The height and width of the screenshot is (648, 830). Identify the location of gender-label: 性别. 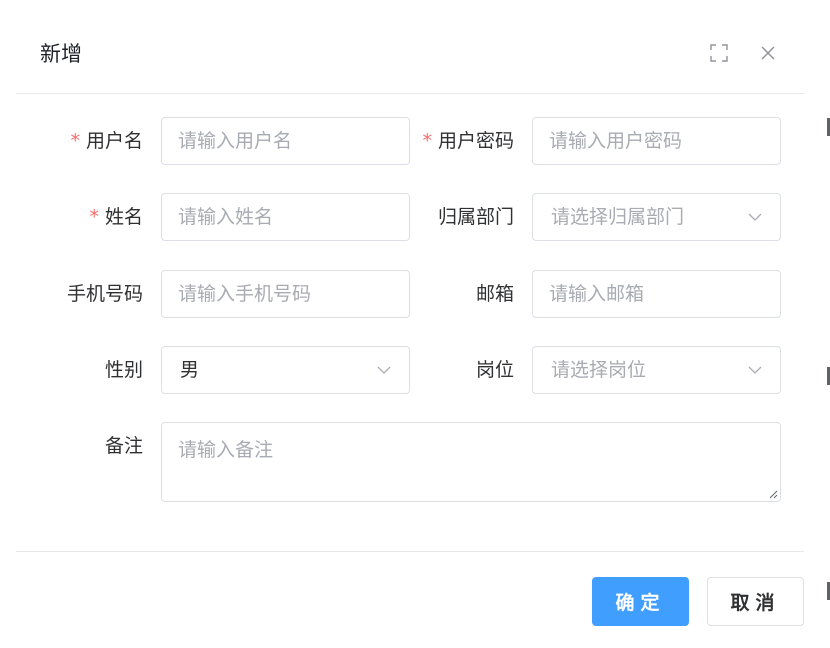
(123, 370).